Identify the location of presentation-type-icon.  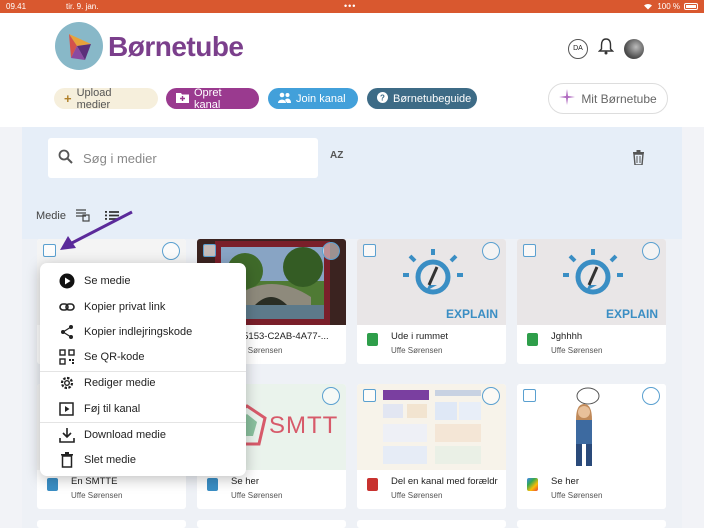
(372, 484).